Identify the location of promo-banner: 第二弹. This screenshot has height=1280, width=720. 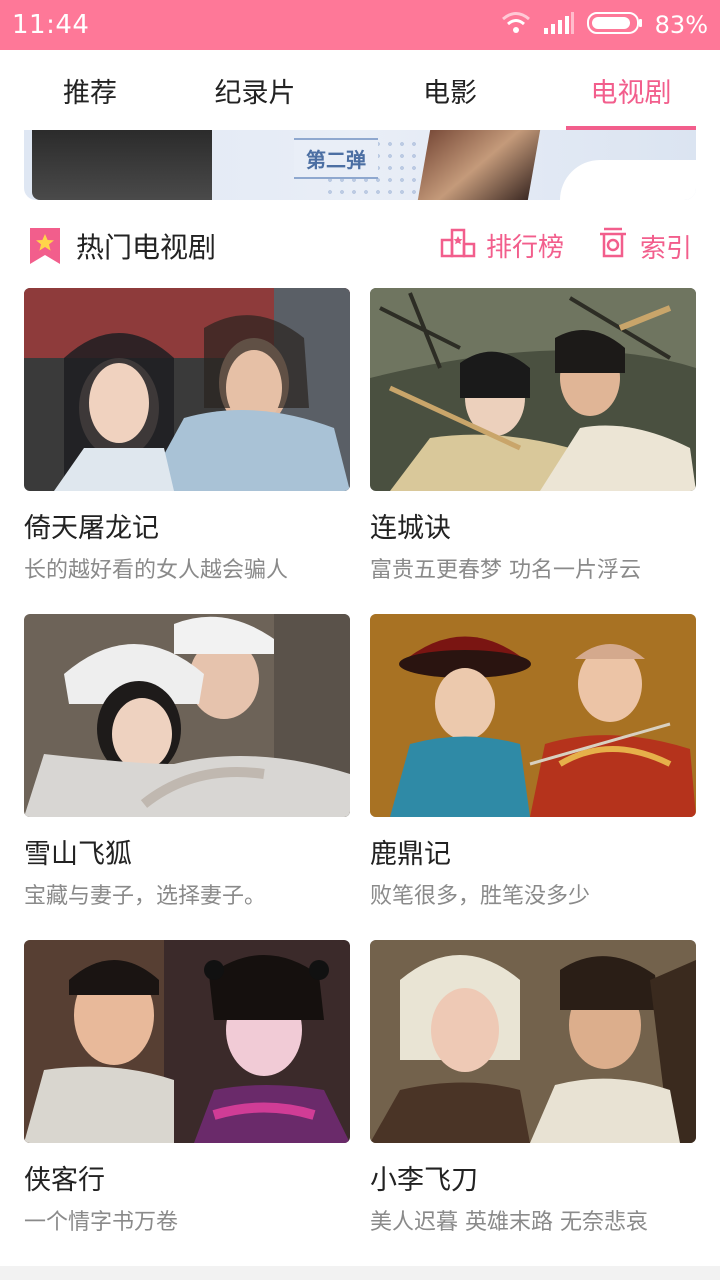
(360, 165).